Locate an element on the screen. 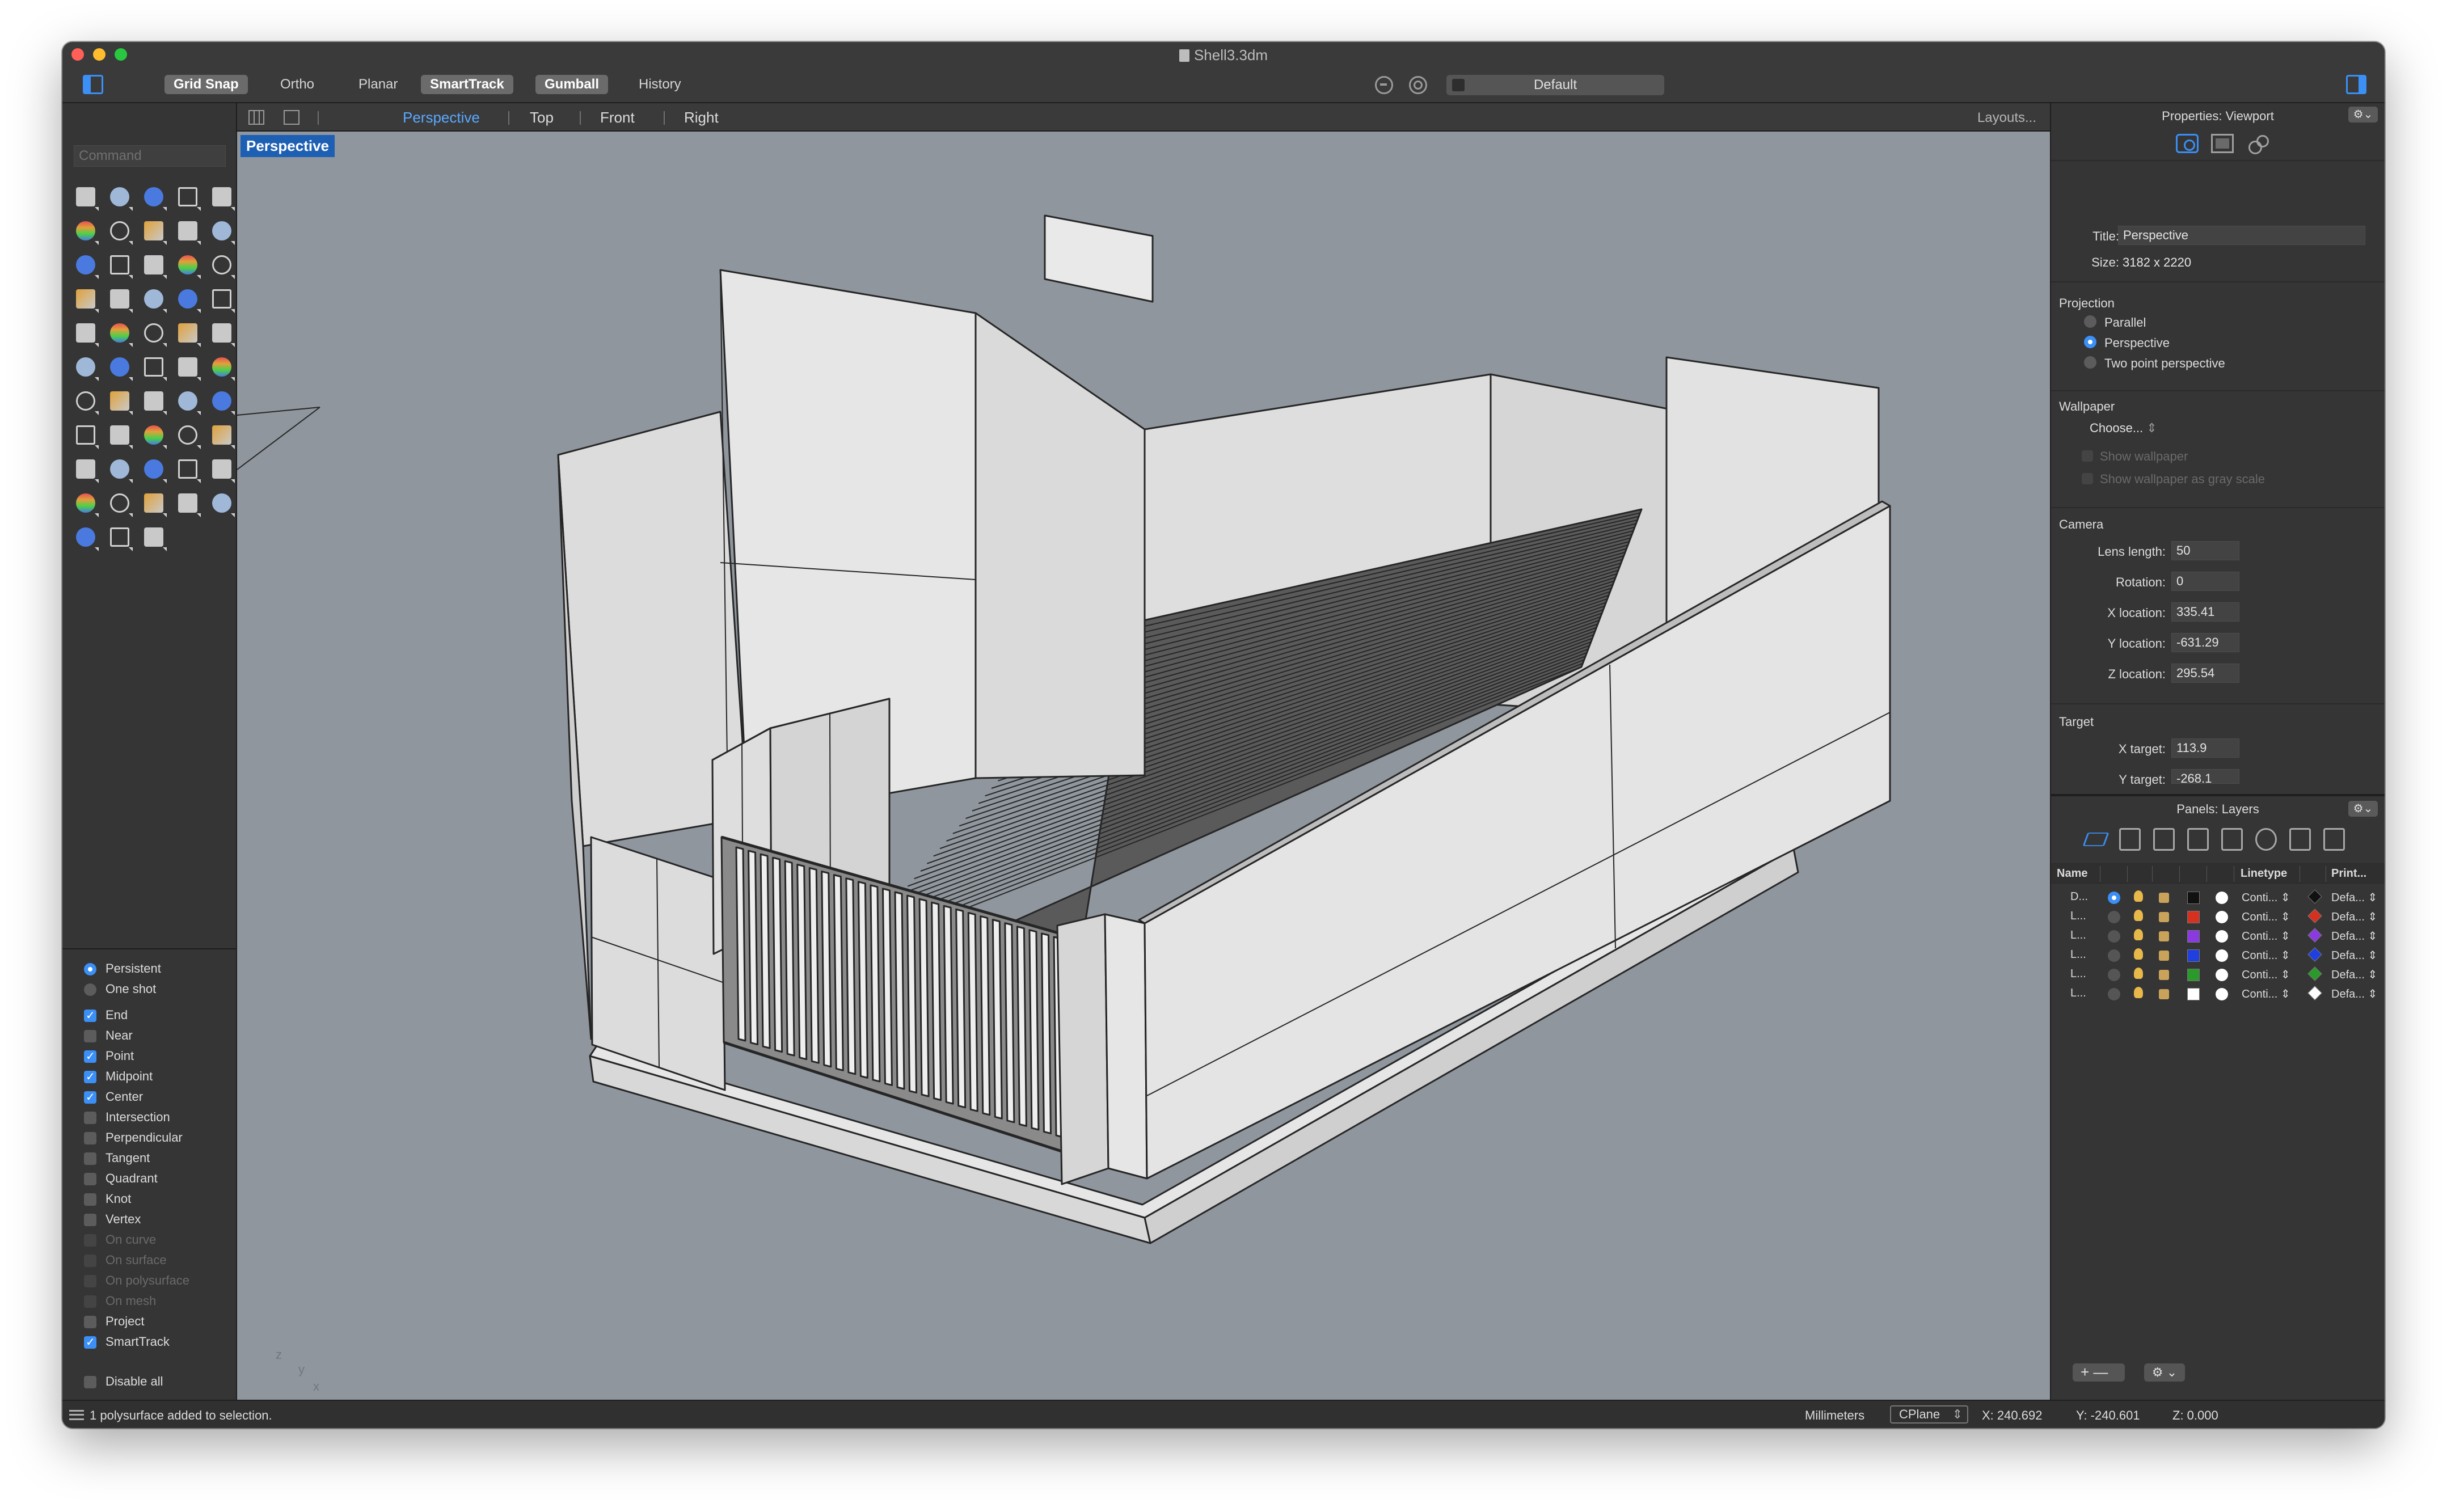  four-viewports-icon is located at coordinates (256, 118).